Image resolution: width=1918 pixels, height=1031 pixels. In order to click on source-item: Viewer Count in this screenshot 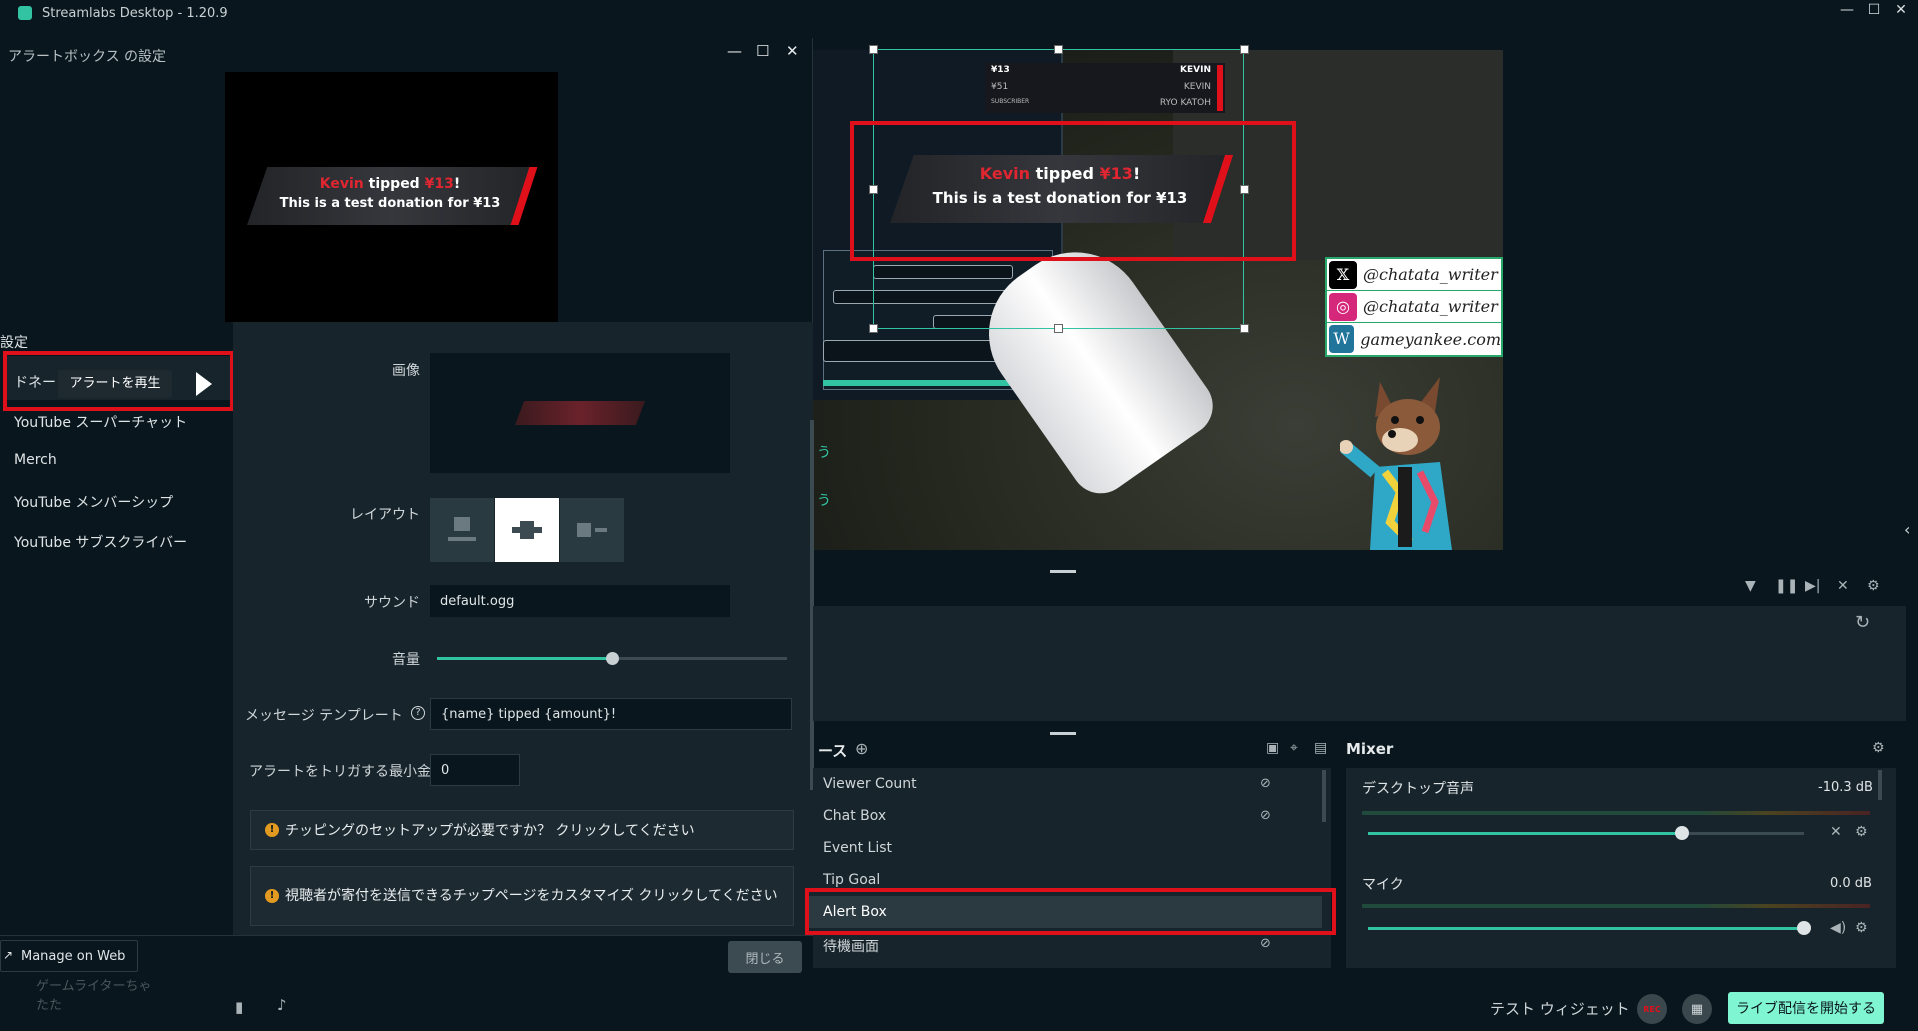, I will do `click(870, 784)`.